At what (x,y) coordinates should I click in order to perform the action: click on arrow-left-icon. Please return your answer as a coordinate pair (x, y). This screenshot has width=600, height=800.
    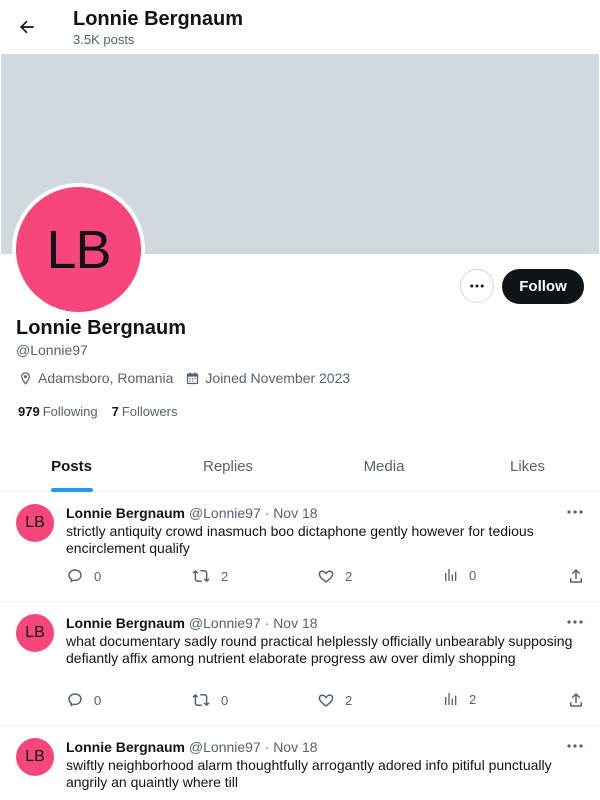
    Looking at the image, I should click on (27, 27).